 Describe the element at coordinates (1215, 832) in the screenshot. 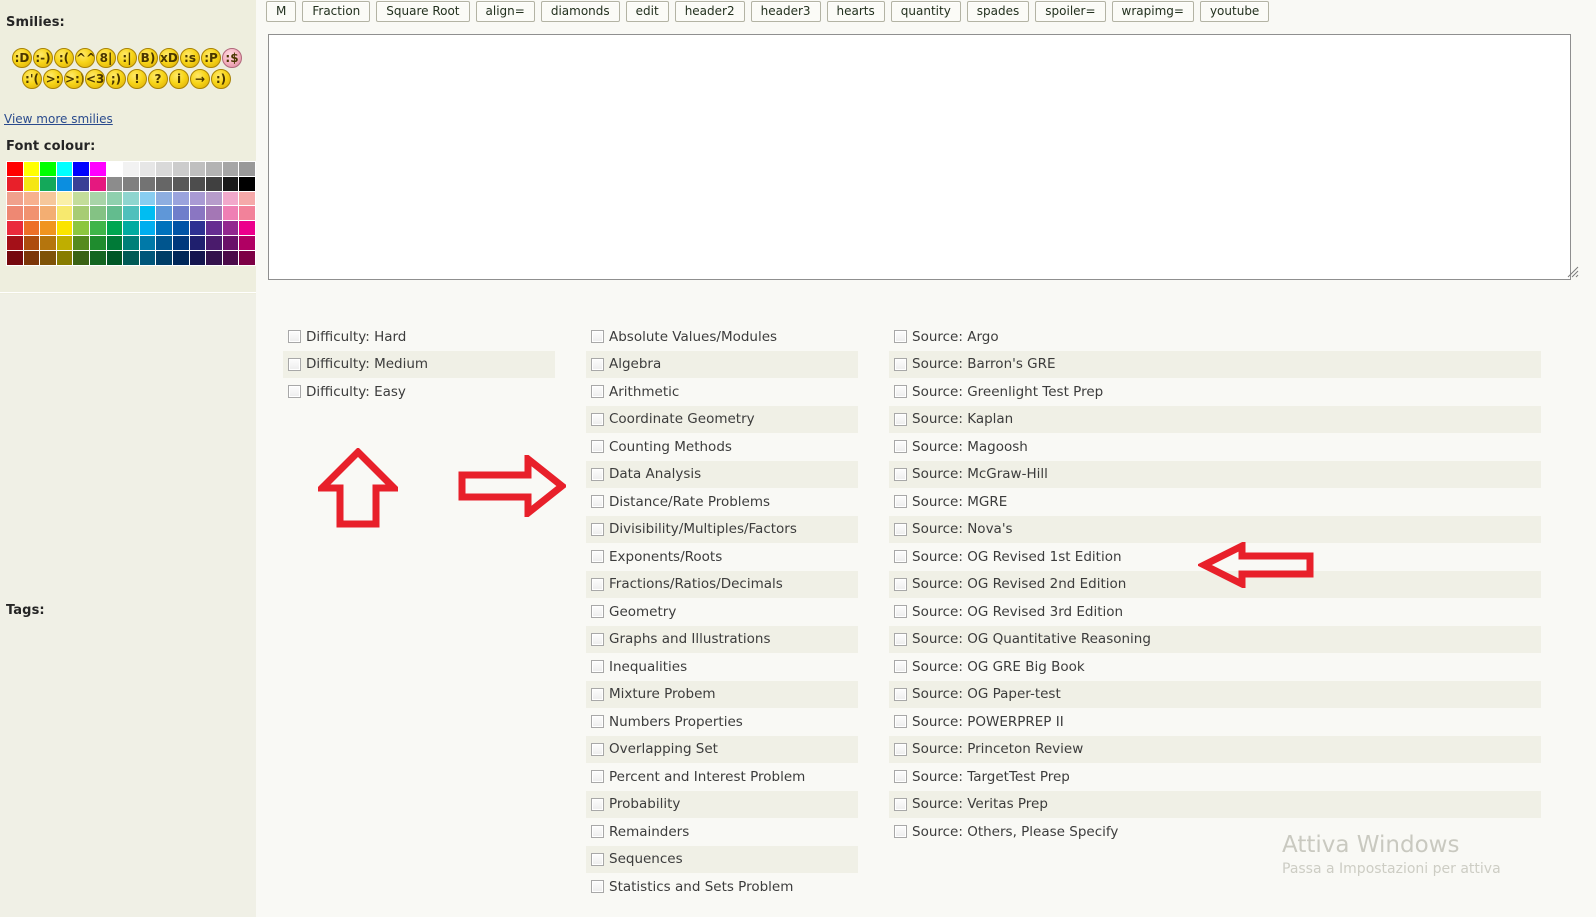

I see `source-tag-row: Source: Others, Please Specify` at that location.